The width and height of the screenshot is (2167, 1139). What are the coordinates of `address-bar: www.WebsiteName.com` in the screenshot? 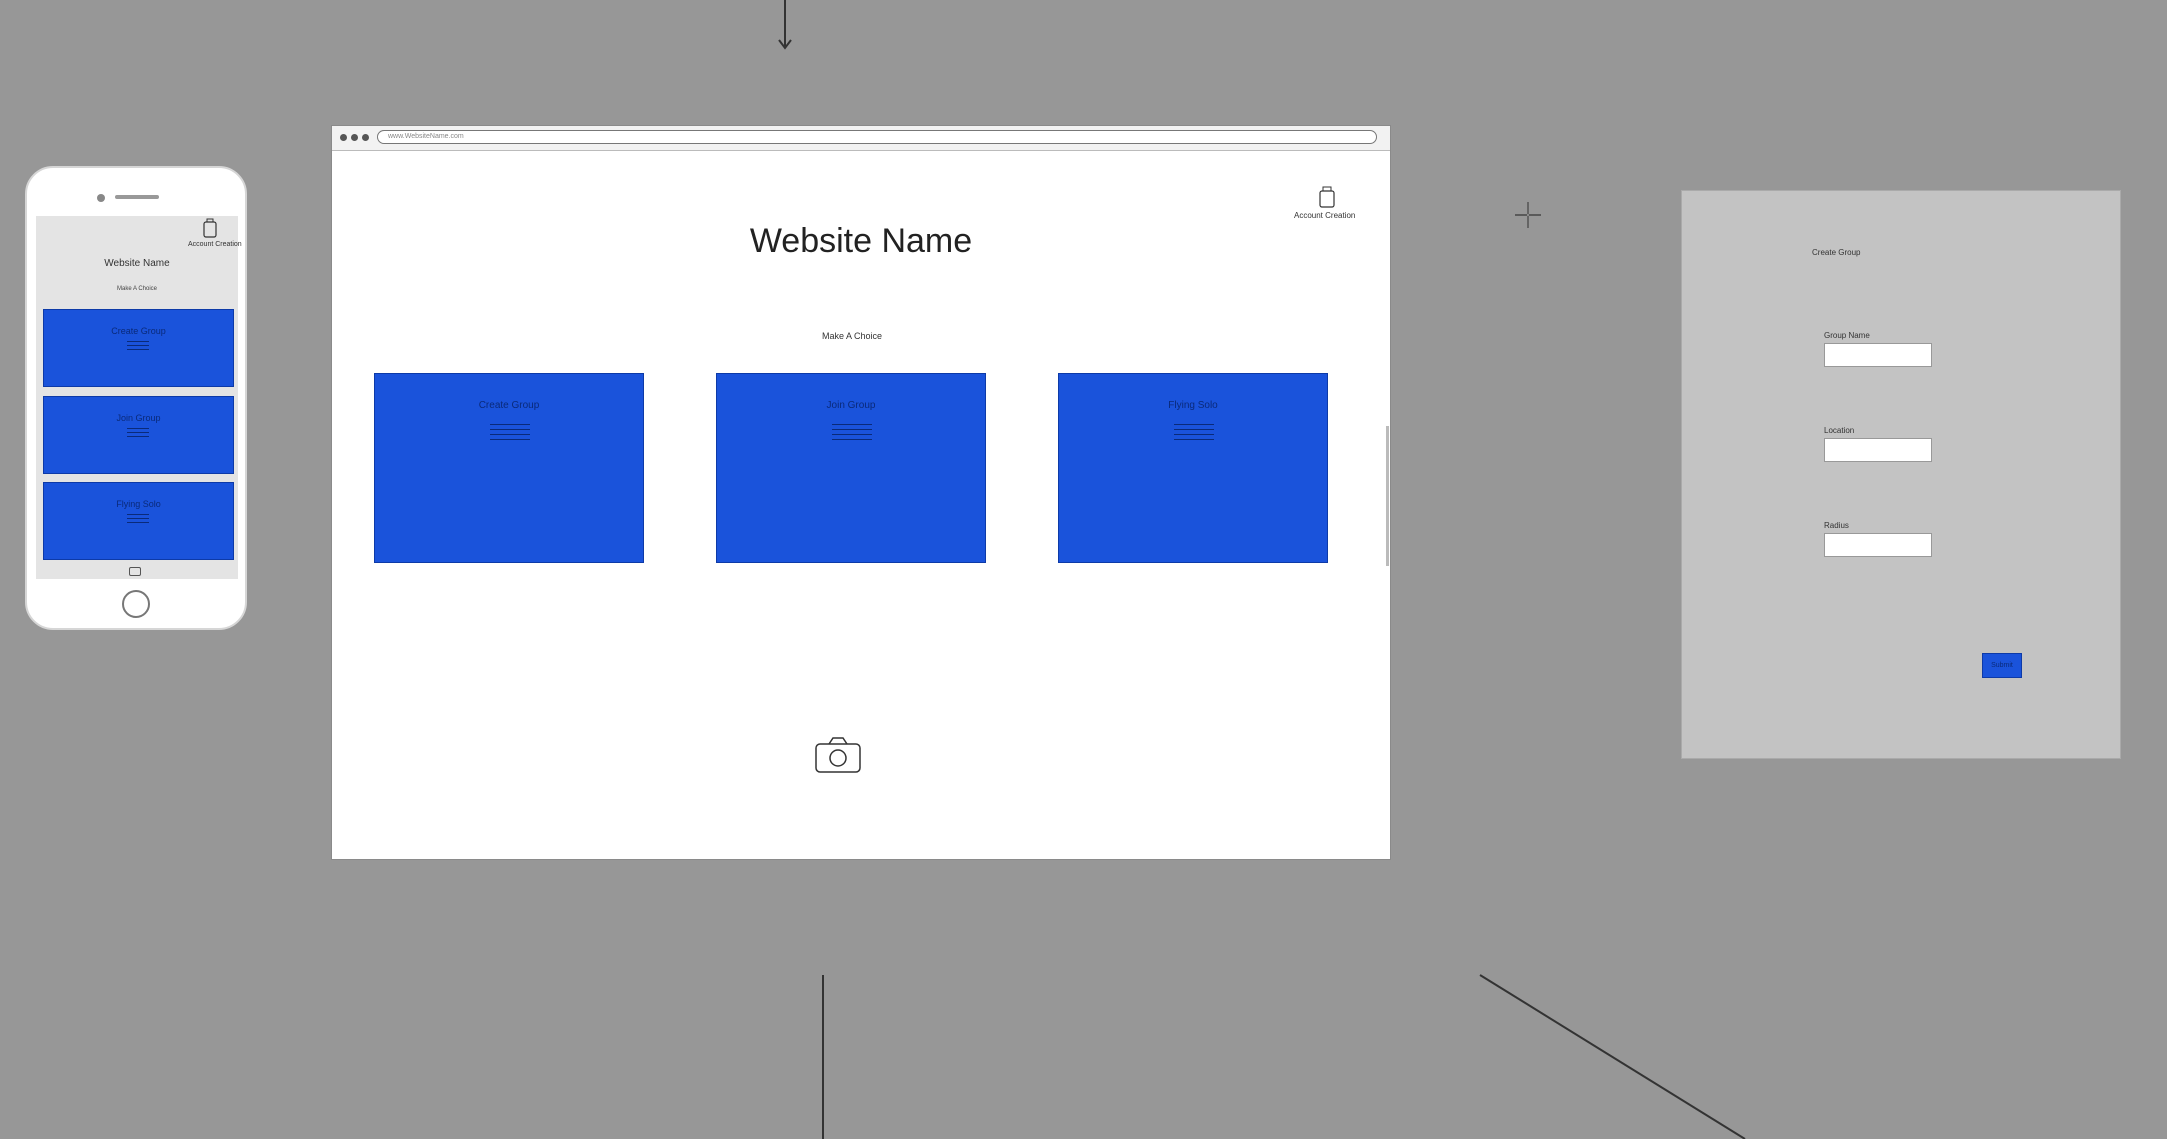 It's located at (877, 137).